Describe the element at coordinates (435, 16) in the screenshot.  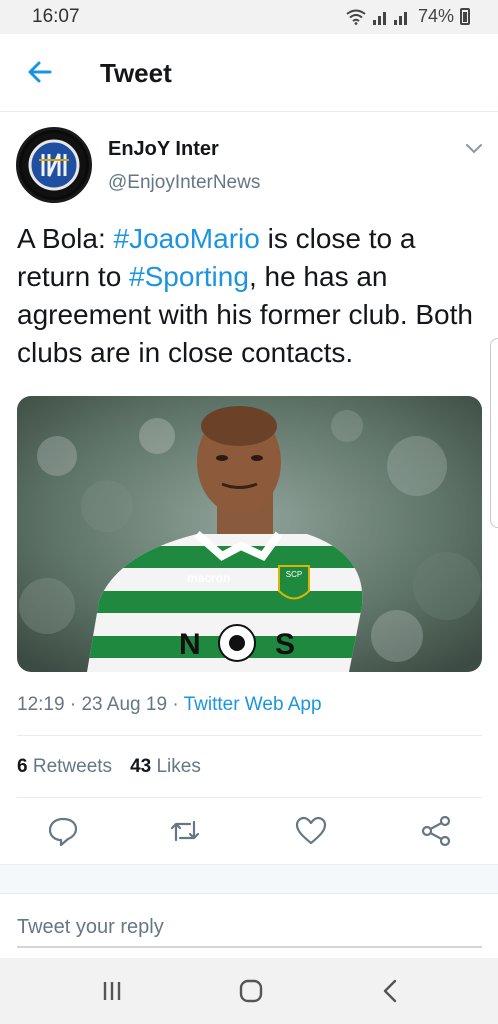
I see `battery-percent: 74%` at that location.